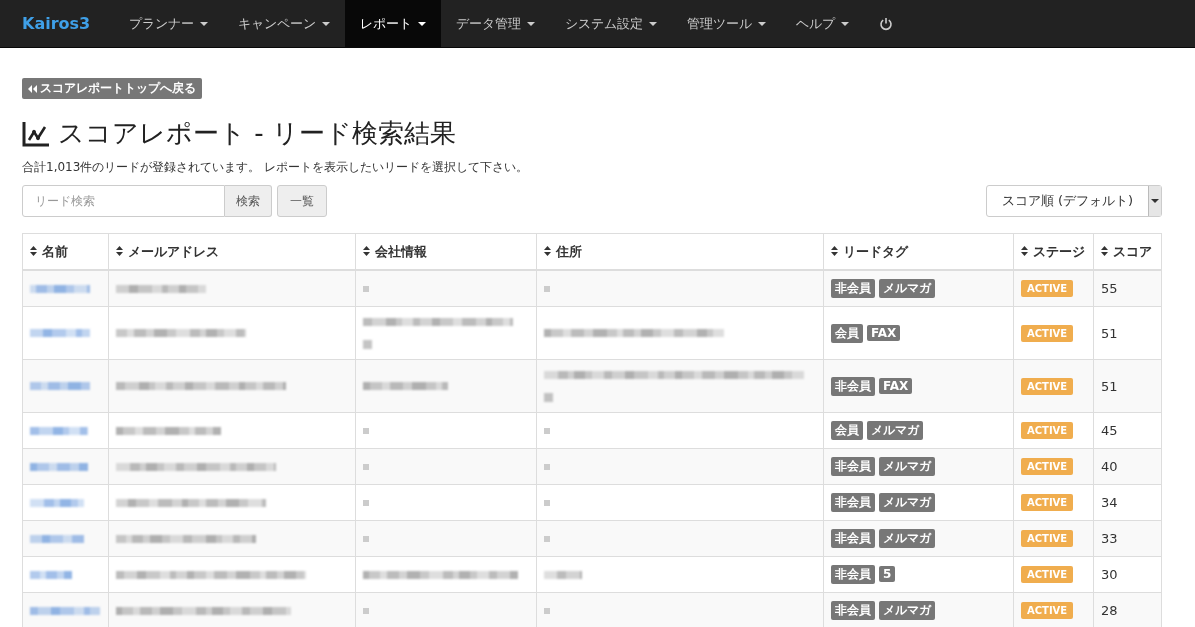 The width and height of the screenshot is (1195, 627). Describe the element at coordinates (257, 133) in the screenshot. I see `page-title: スコアレポート - リード検索結果` at that location.